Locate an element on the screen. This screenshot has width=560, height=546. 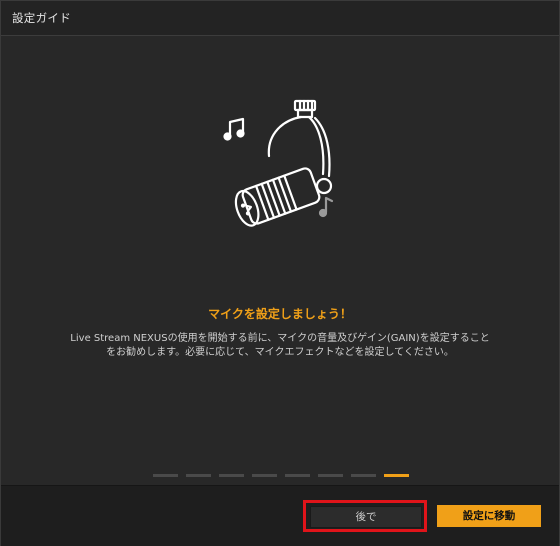
step-indicator is located at coordinates (281, 475).